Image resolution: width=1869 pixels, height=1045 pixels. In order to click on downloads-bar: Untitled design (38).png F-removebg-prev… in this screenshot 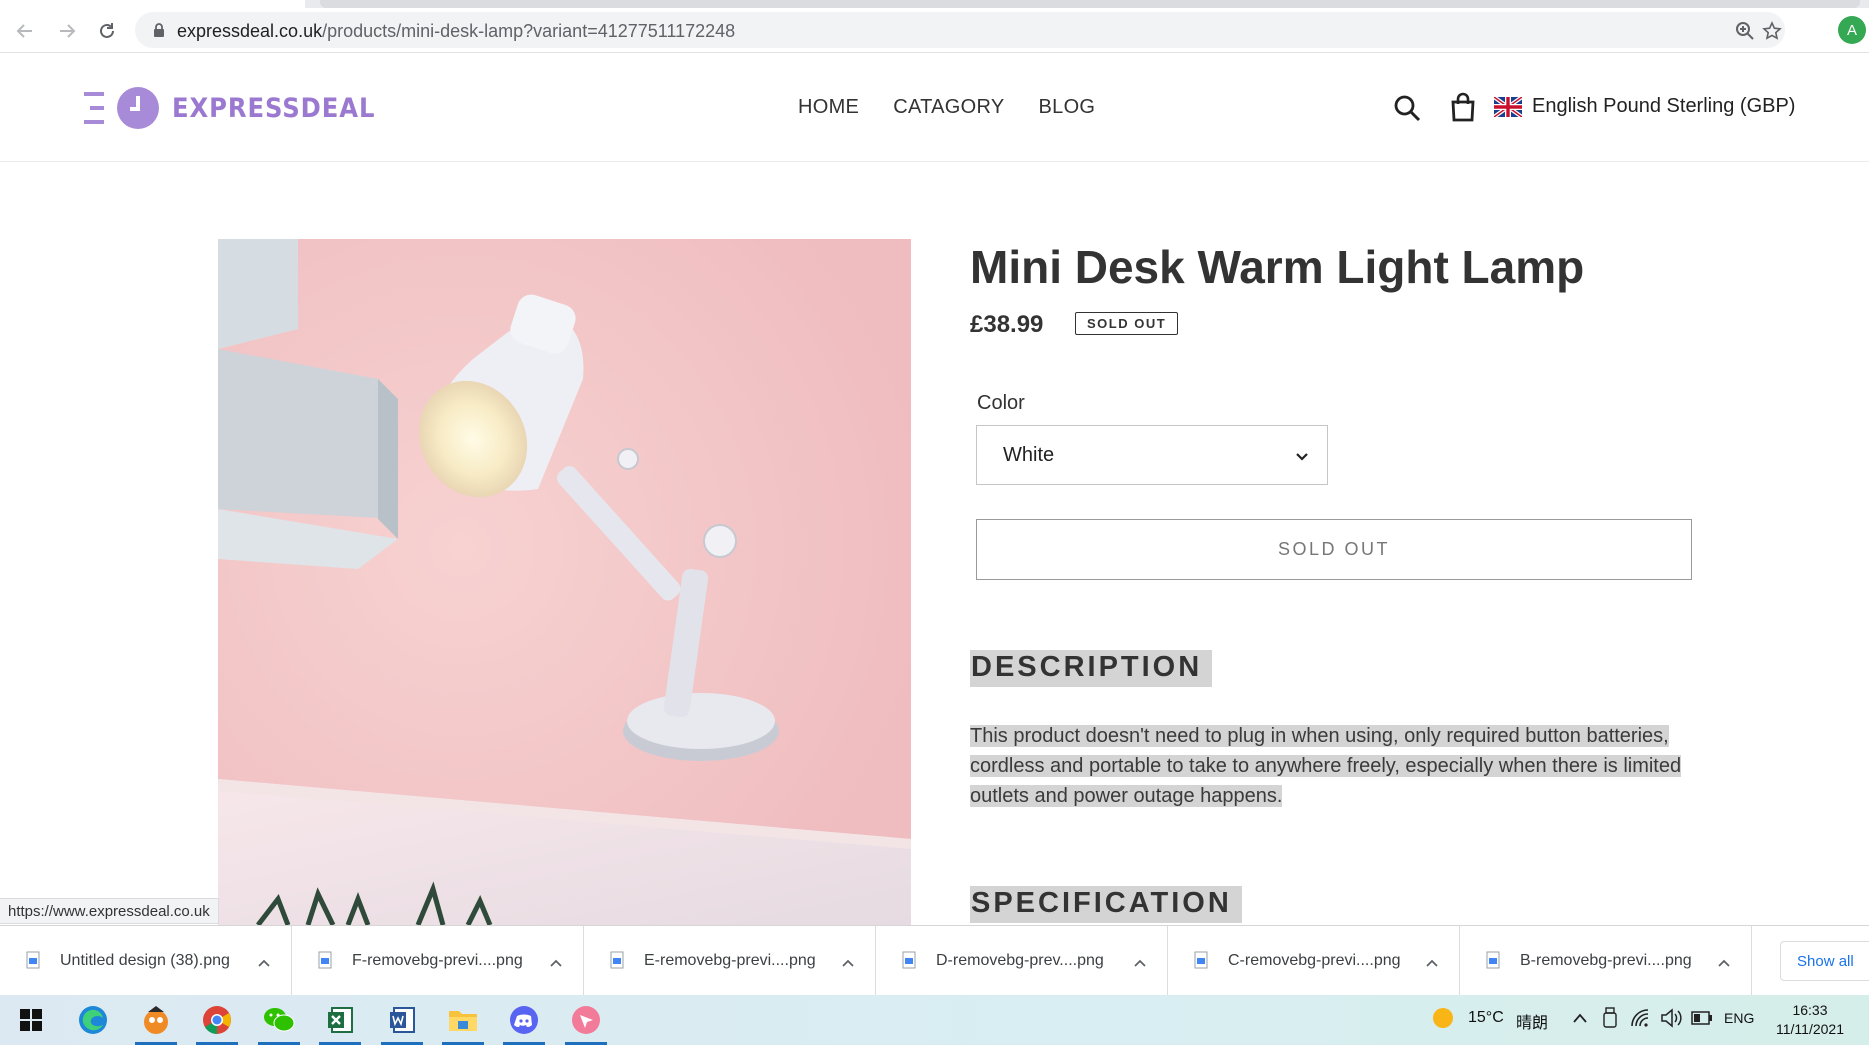, I will do `click(934, 960)`.